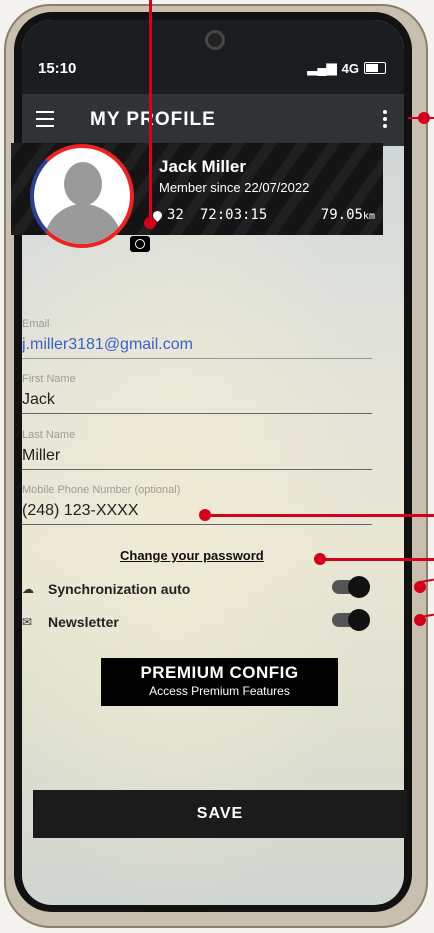 The width and height of the screenshot is (434, 933). What do you see at coordinates (219, 672) in the screenshot?
I see `premium-title: PREMIUM CONFIG` at bounding box center [219, 672].